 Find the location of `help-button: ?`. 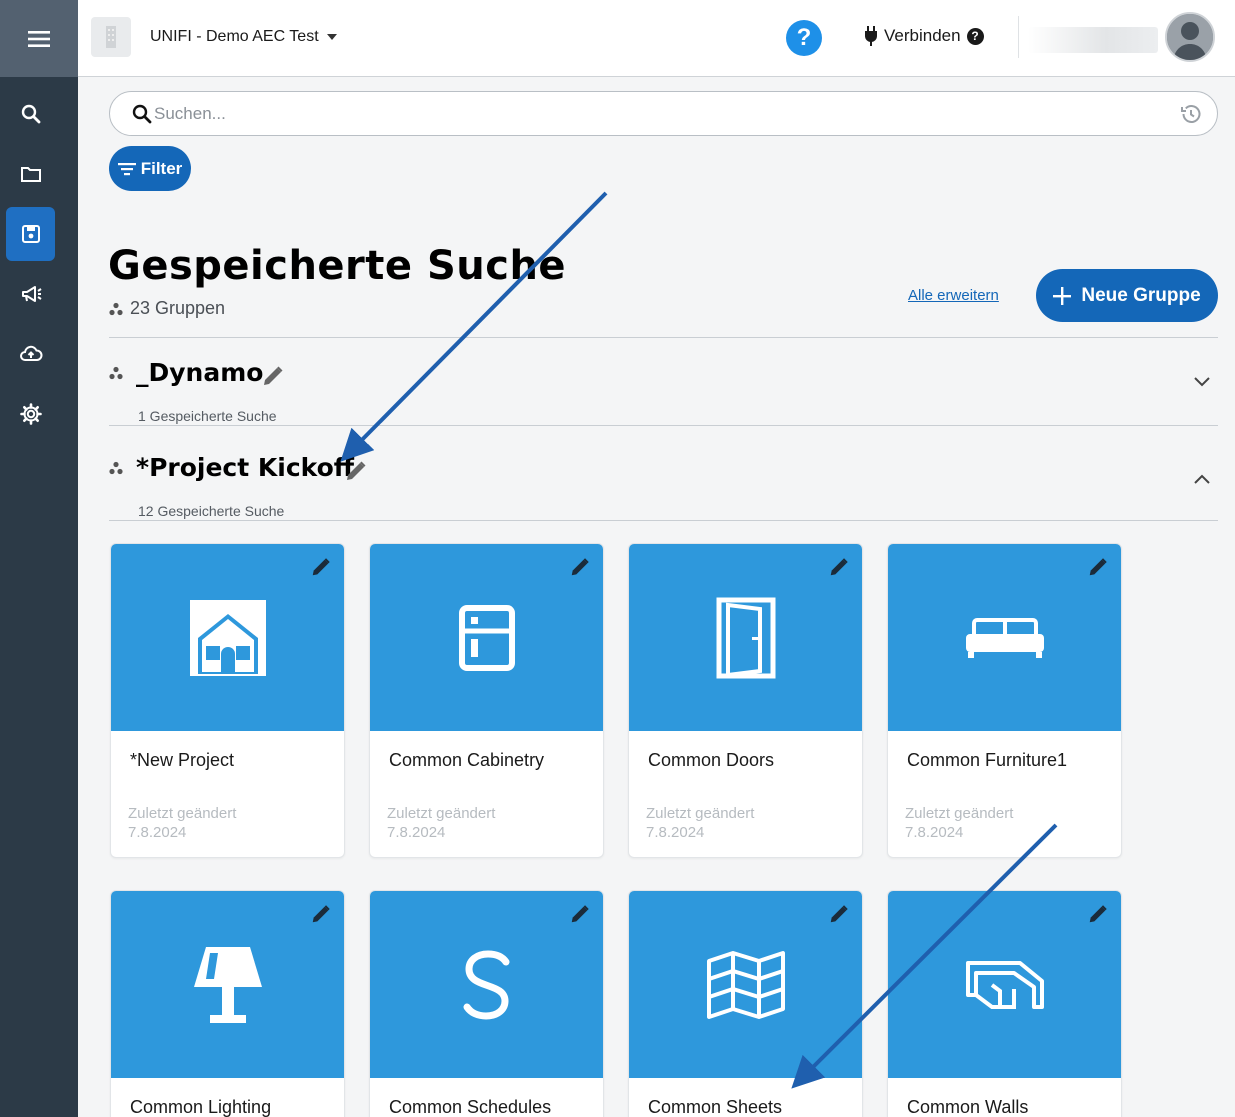

help-button: ? is located at coordinates (804, 38).